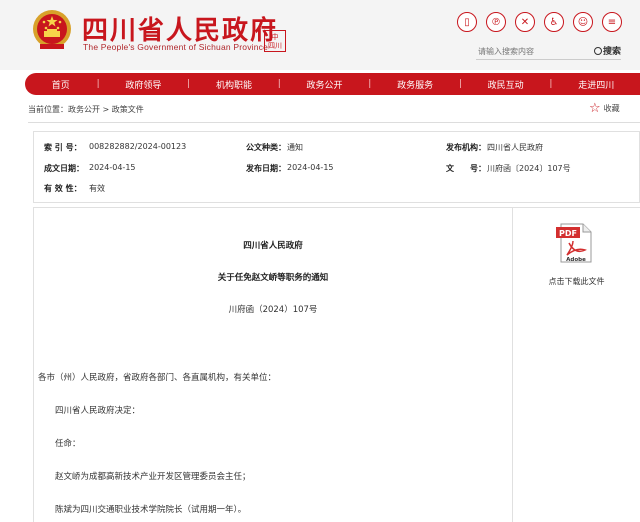 Image resolution: width=640 pixels, height=522 pixels. I want to click on type-value: 通知, so click(295, 147).